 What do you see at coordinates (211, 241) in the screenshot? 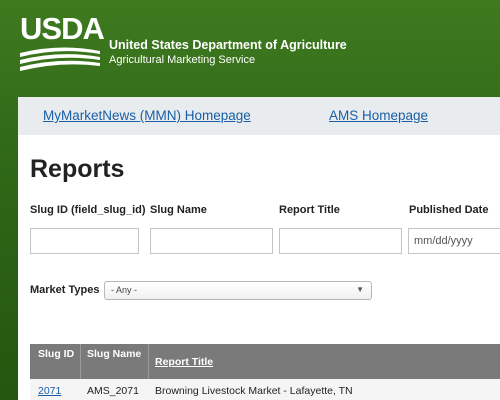
I see `slug-name-input` at bounding box center [211, 241].